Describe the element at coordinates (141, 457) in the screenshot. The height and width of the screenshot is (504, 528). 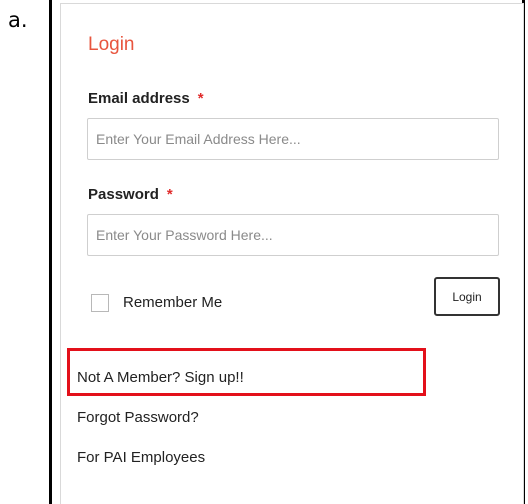
I see `pai-employees-link: For PAI Employees` at that location.